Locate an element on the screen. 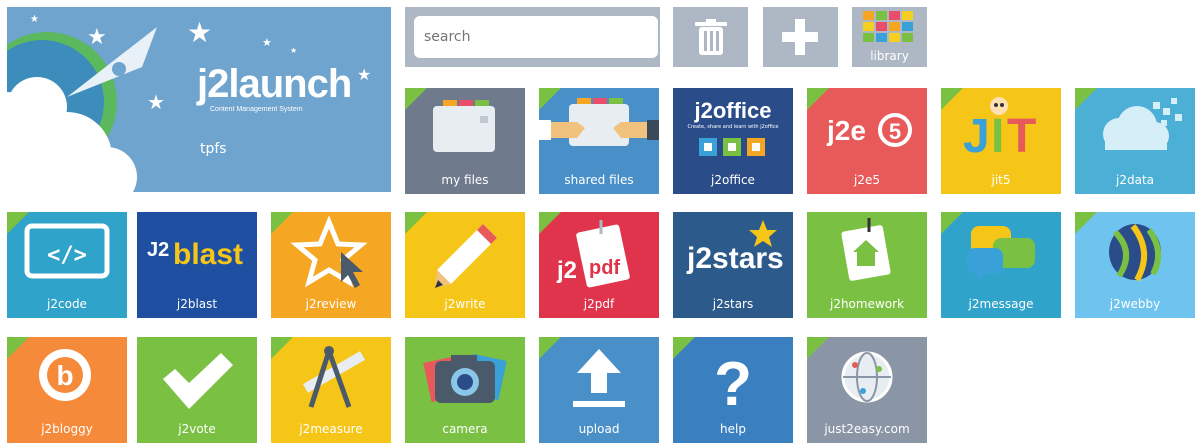  pencil-icon is located at coordinates (466, 256).